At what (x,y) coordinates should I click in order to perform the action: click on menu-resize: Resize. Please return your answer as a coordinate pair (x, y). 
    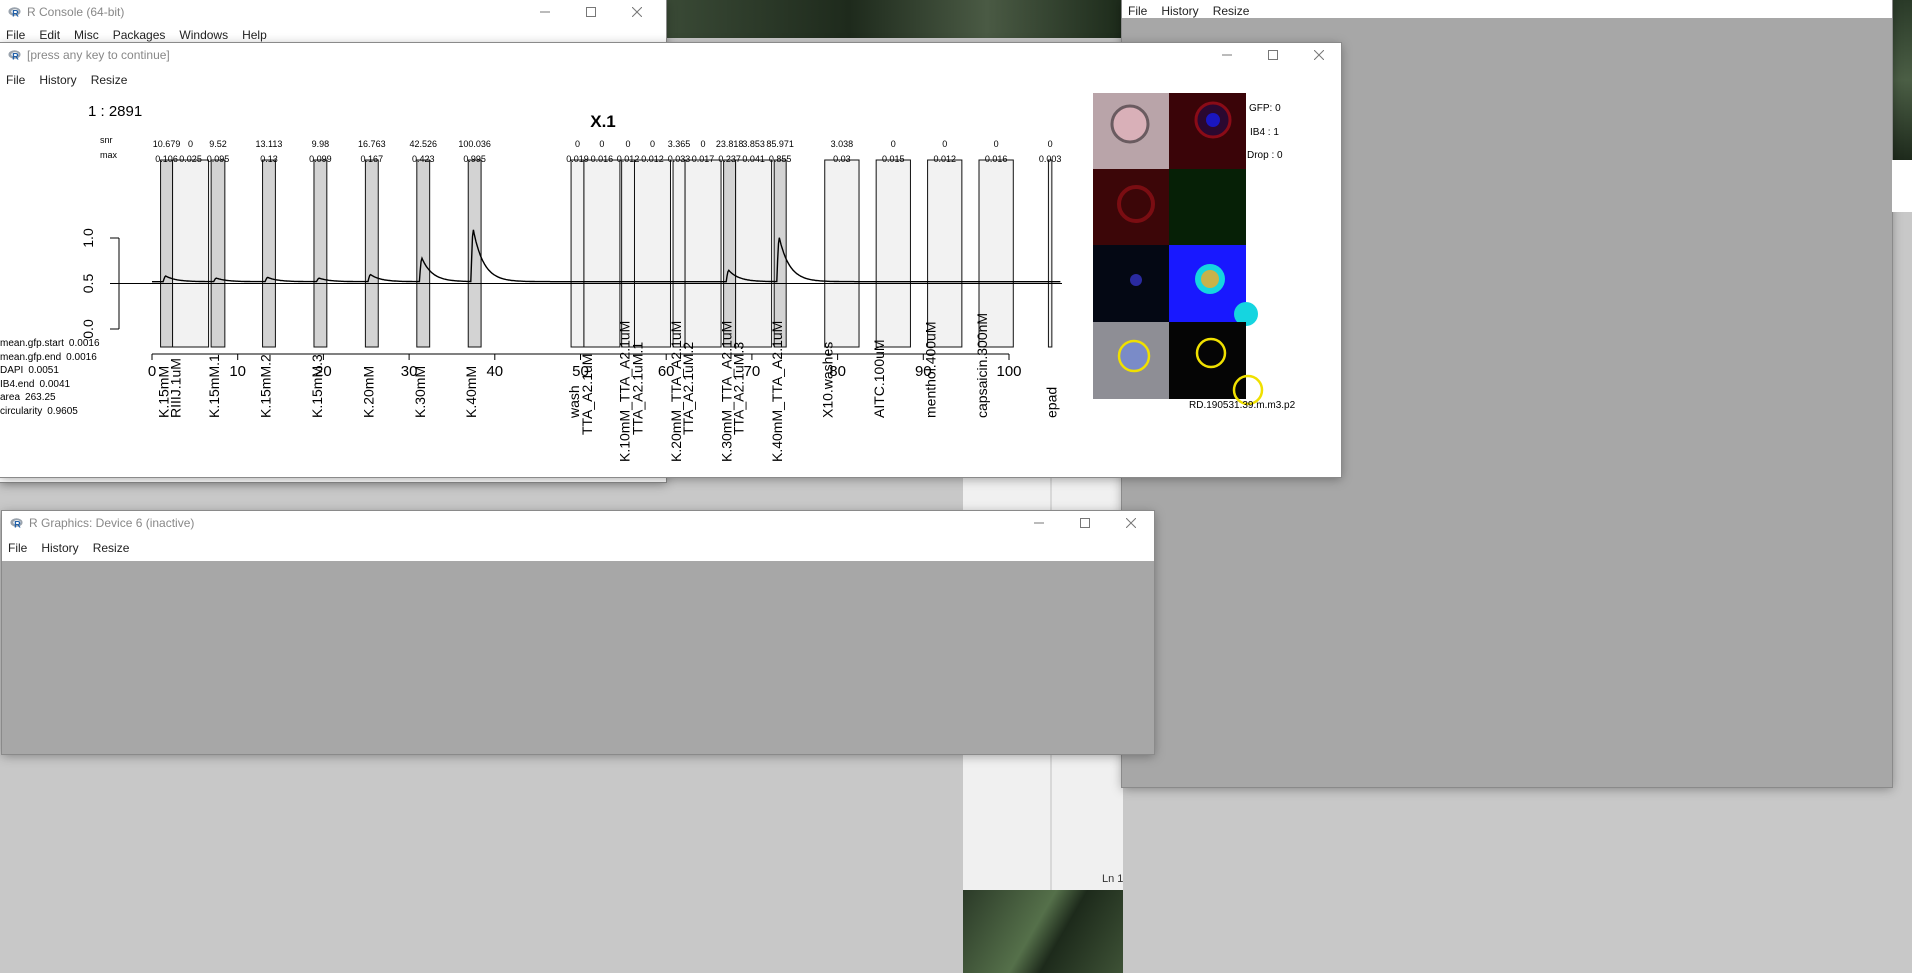
    Looking at the image, I should click on (1232, 11).